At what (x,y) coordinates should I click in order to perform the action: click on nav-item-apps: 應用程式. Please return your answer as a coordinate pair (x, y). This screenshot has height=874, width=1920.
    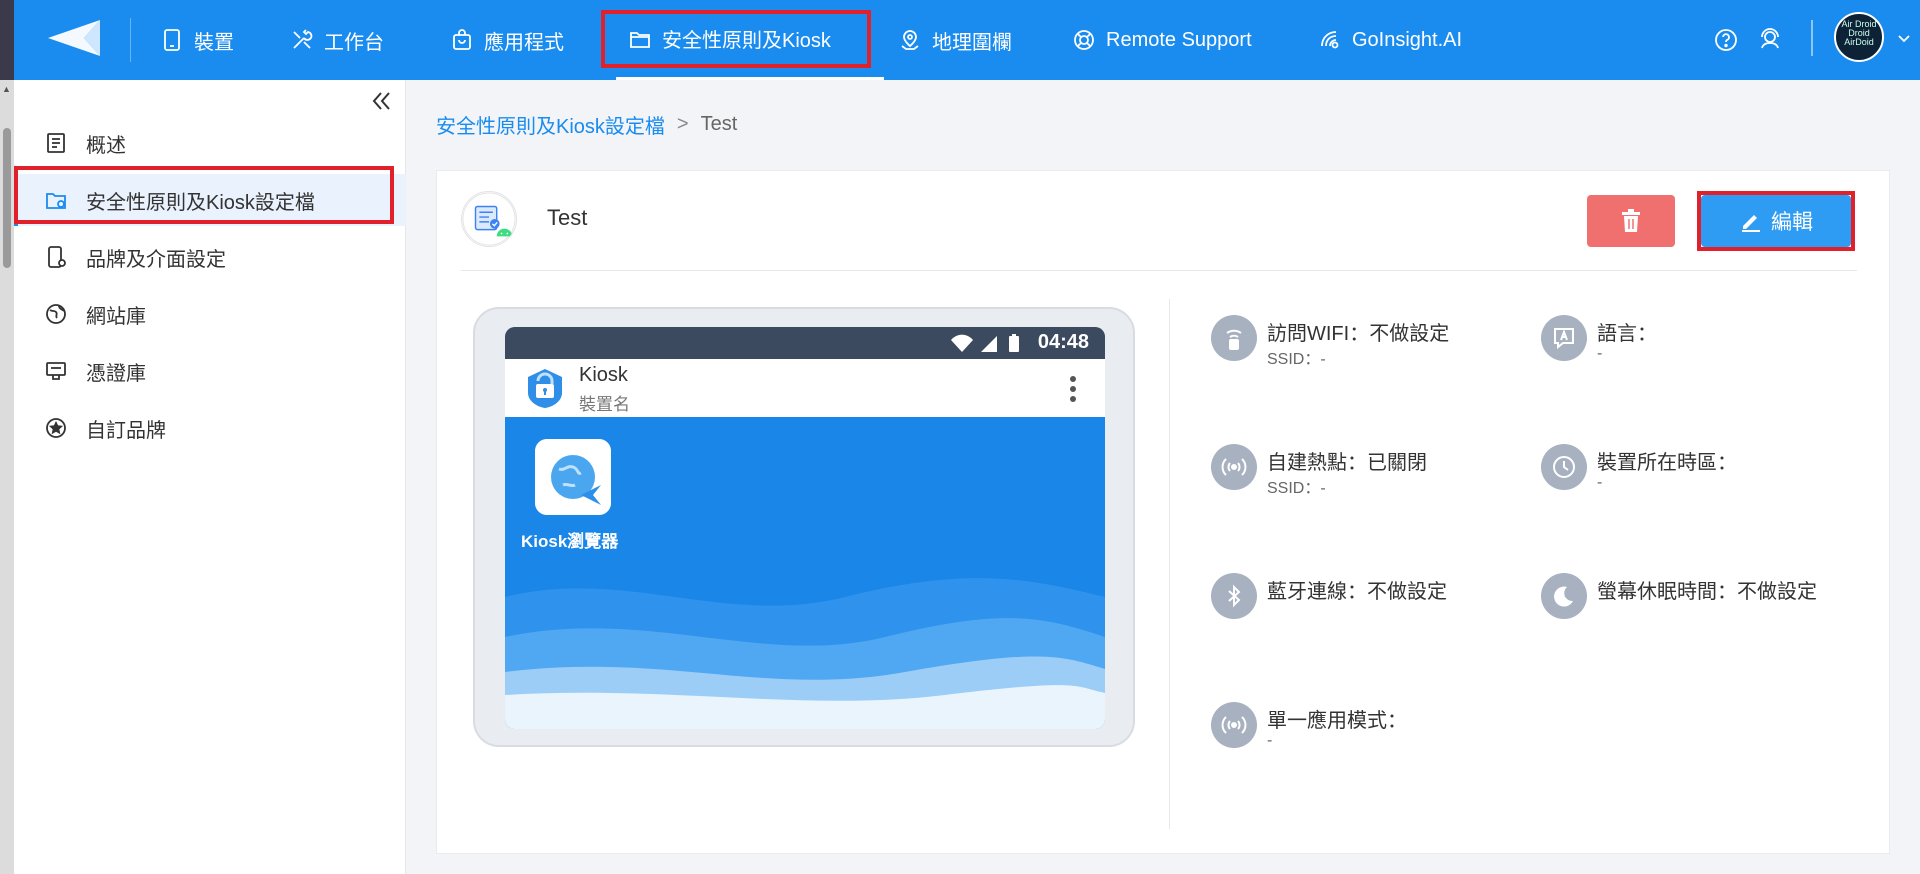
    Looking at the image, I should click on (507, 40).